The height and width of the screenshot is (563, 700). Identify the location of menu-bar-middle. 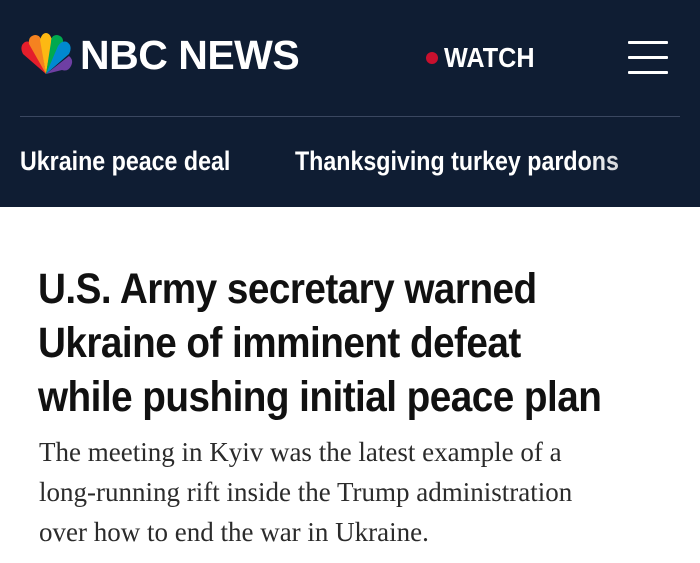
(648, 57).